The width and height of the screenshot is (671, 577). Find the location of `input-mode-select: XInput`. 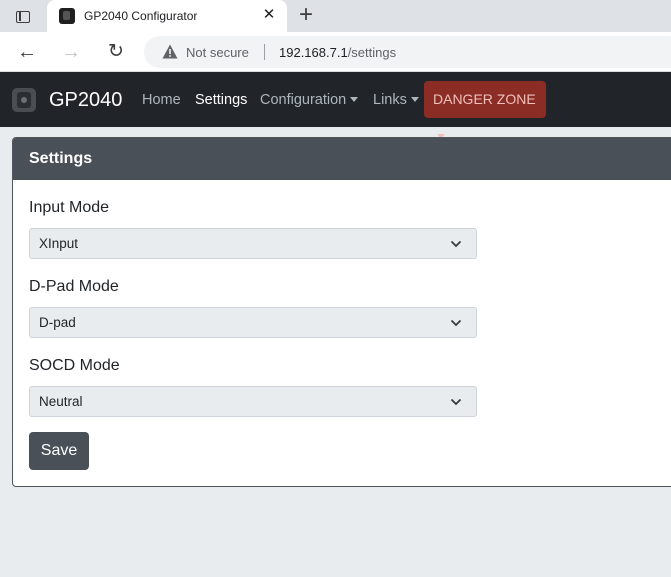

input-mode-select: XInput is located at coordinates (253, 243).